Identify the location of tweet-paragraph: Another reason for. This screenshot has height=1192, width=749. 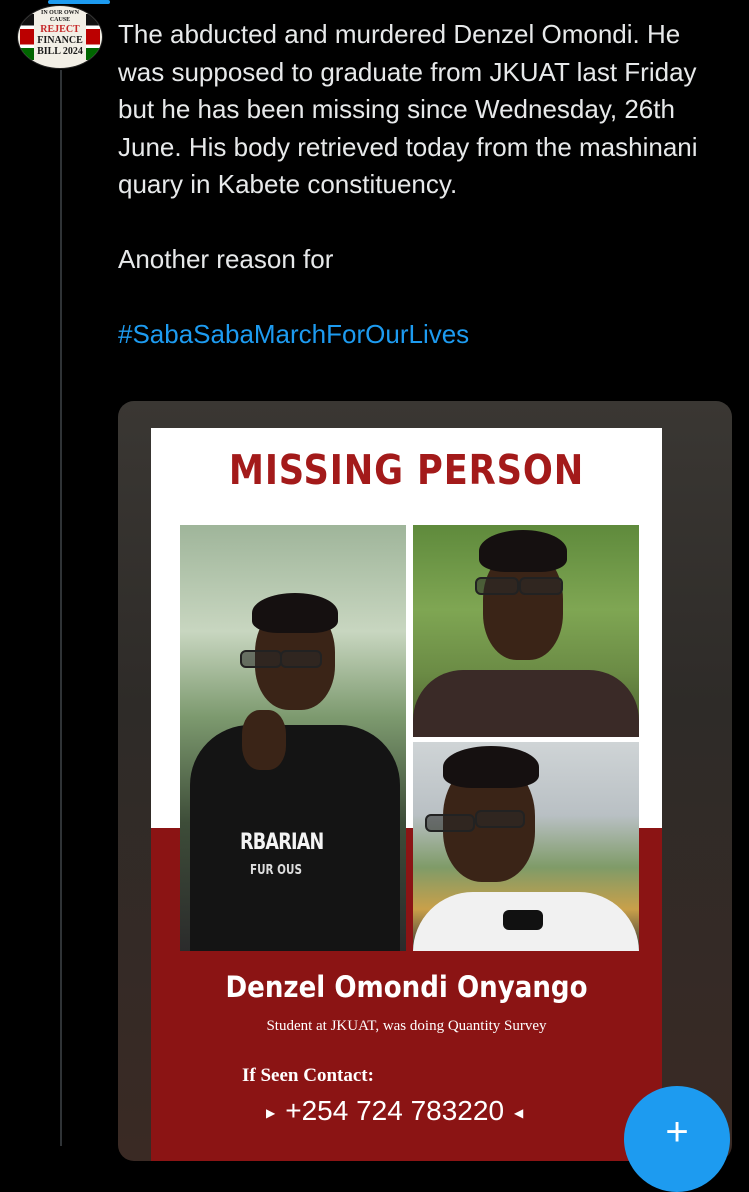
(226, 258).